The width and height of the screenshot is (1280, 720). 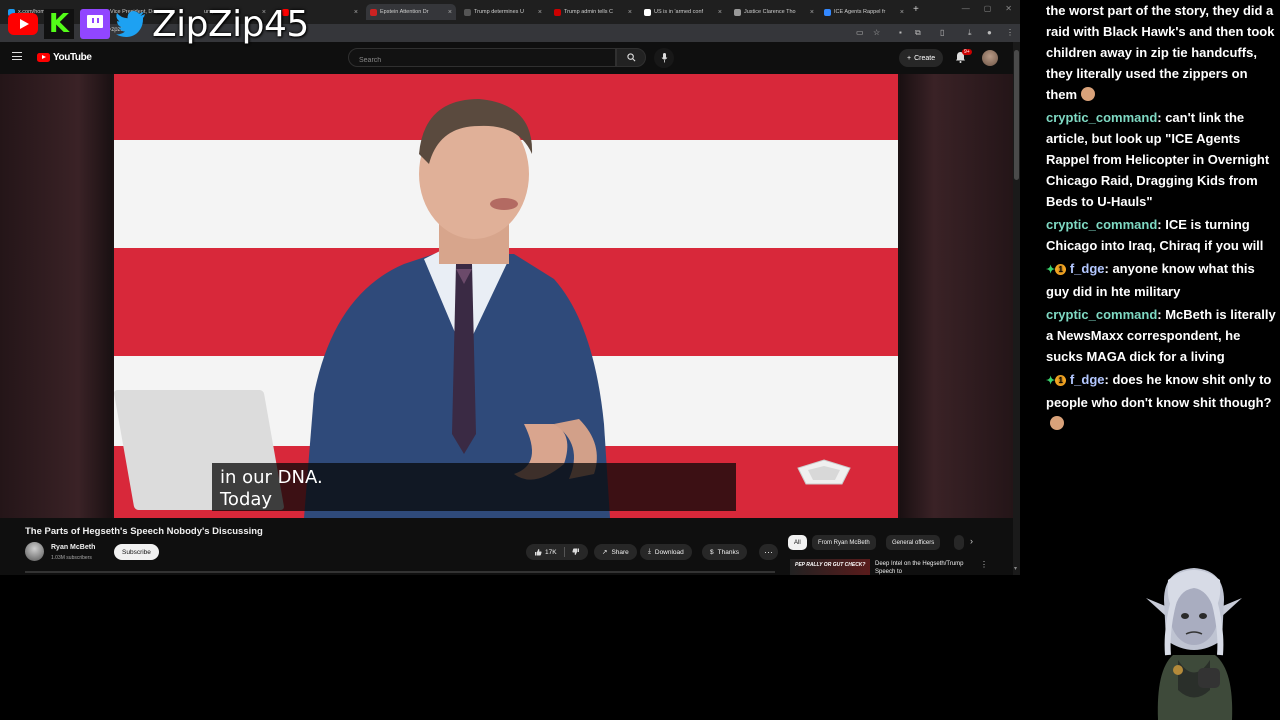 I want to click on thanks-label: Thanks, so click(x=728, y=552).